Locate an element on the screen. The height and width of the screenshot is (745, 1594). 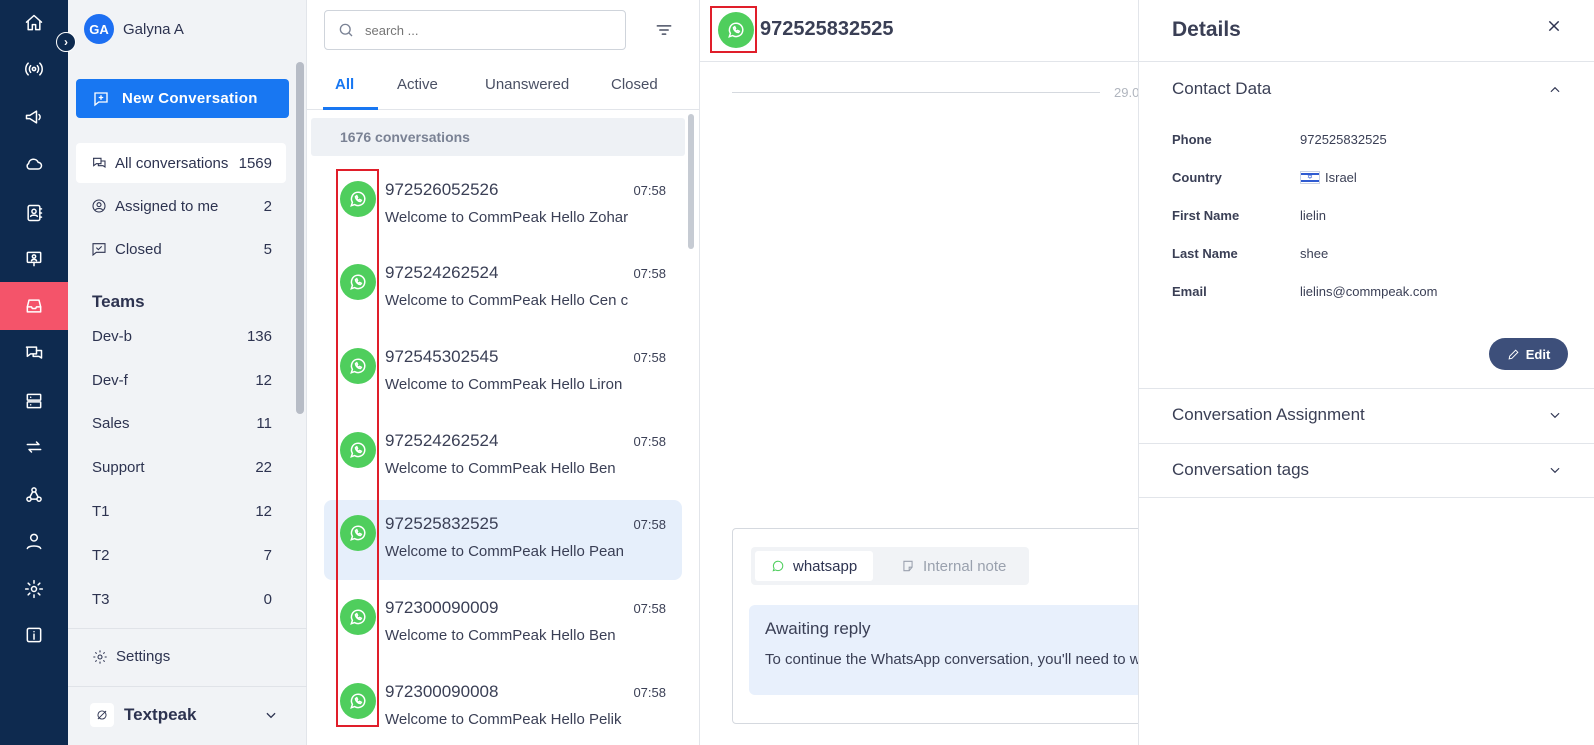
tab-internal-note: Internal note is located at coordinates (953, 566).